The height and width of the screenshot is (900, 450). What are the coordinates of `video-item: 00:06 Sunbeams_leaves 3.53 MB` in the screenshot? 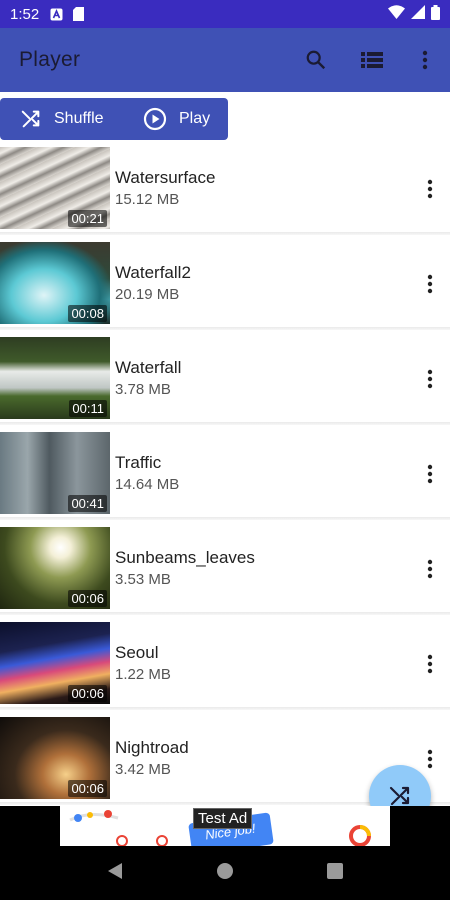 It's located at (225, 574).